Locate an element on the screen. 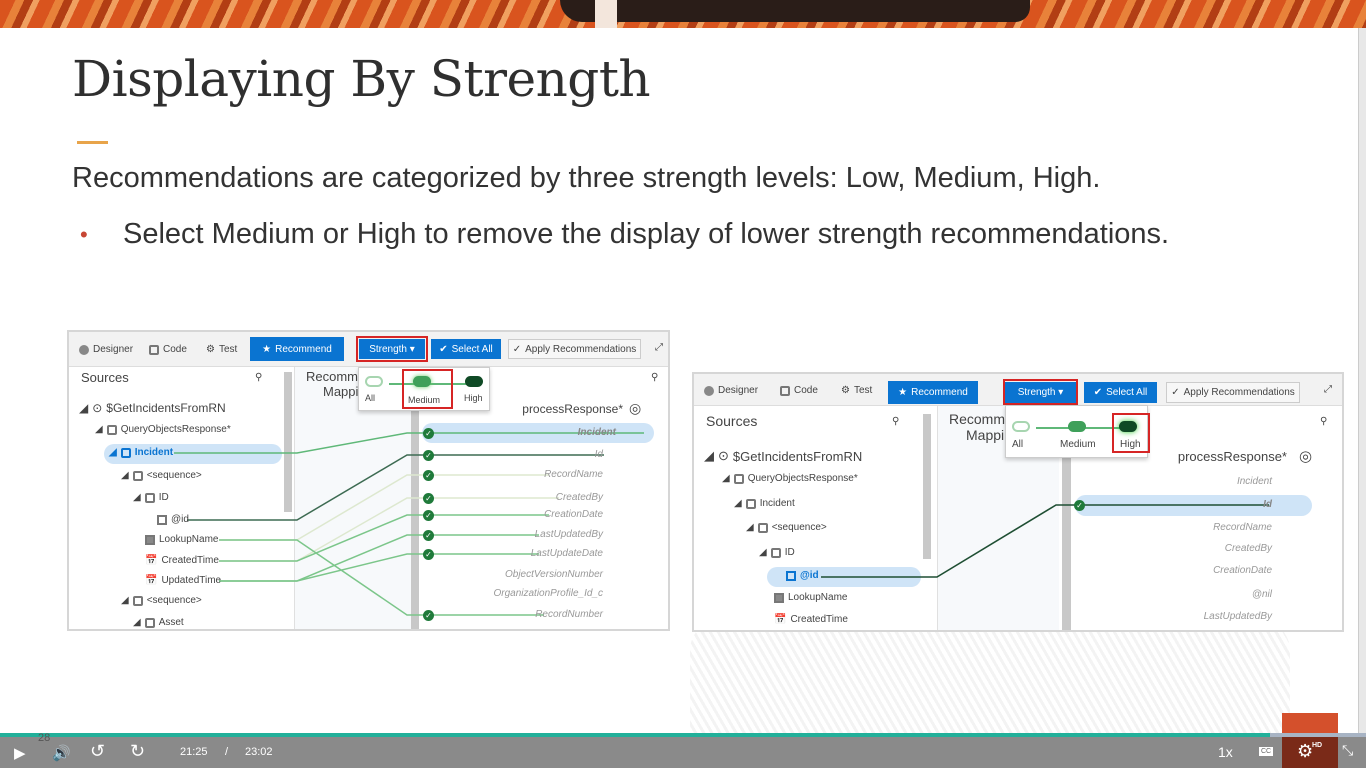  play-icon: ▶ is located at coordinates (20, 753).